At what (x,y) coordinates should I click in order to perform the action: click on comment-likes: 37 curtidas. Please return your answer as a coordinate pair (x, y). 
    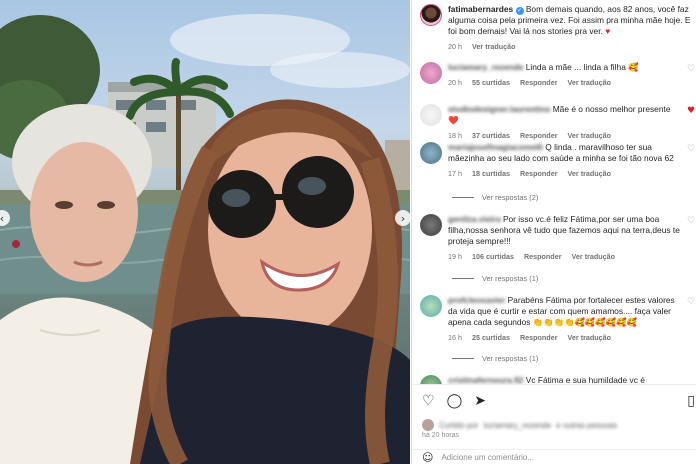
    Looking at the image, I should click on (491, 135).